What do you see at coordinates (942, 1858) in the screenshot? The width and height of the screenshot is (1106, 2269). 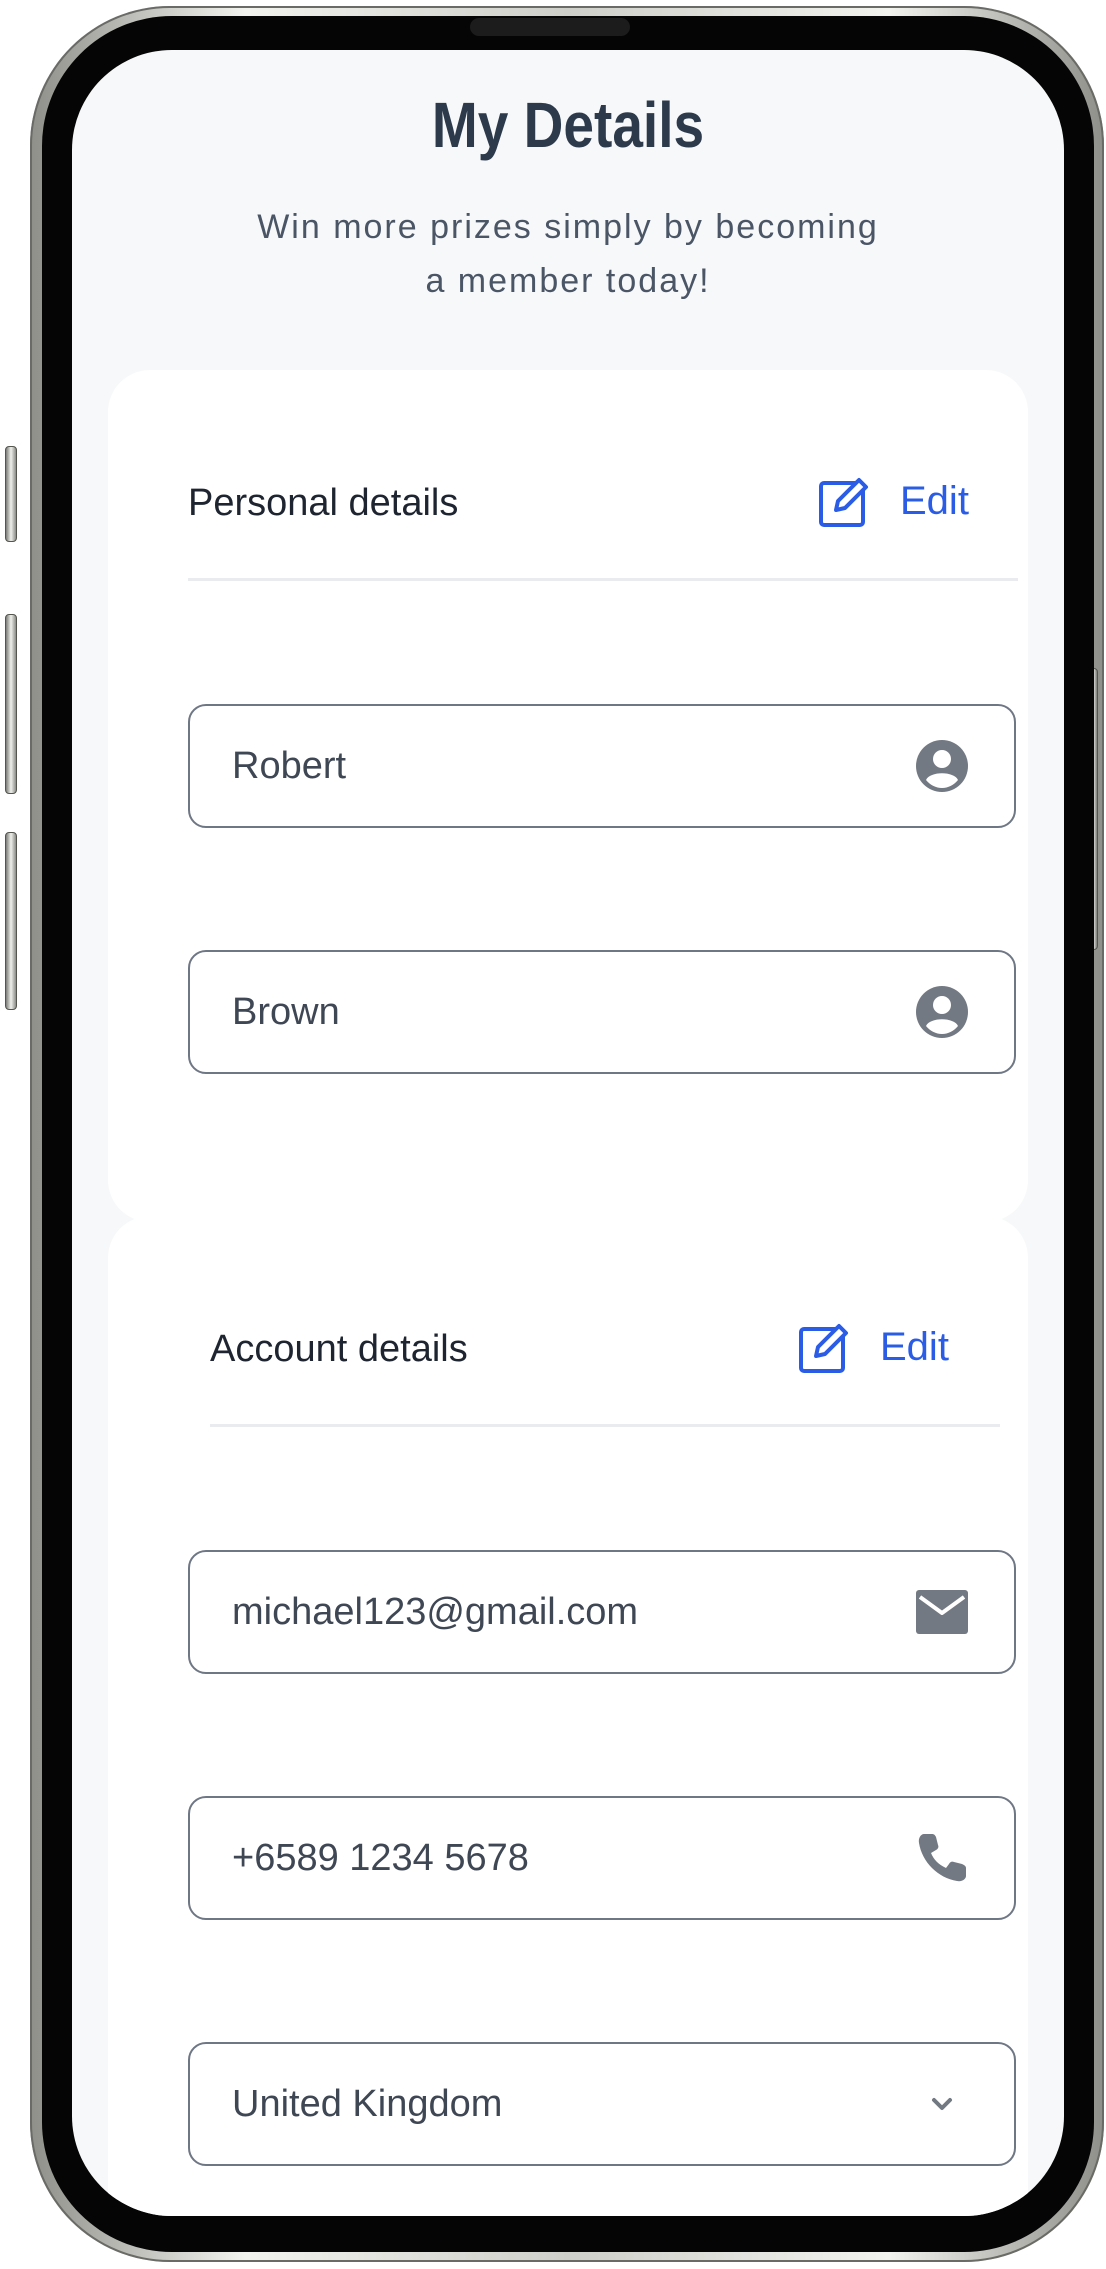 I see `phone-icon` at bounding box center [942, 1858].